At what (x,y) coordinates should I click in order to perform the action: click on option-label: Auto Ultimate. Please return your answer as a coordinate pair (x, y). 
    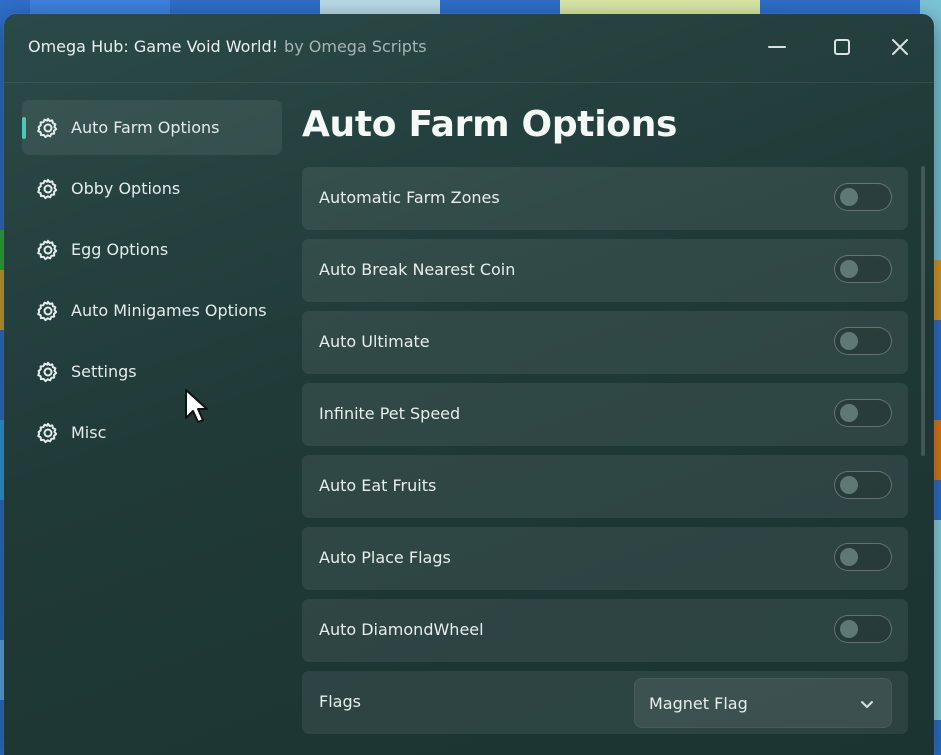
    Looking at the image, I should click on (374, 341).